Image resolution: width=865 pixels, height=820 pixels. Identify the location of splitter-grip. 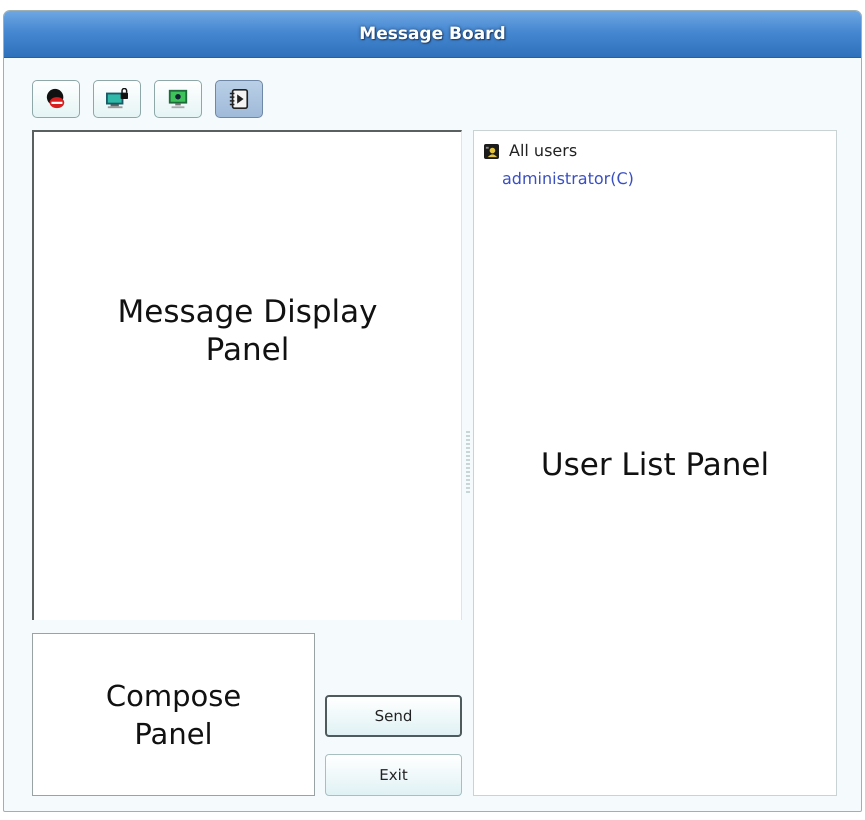
(468, 463).